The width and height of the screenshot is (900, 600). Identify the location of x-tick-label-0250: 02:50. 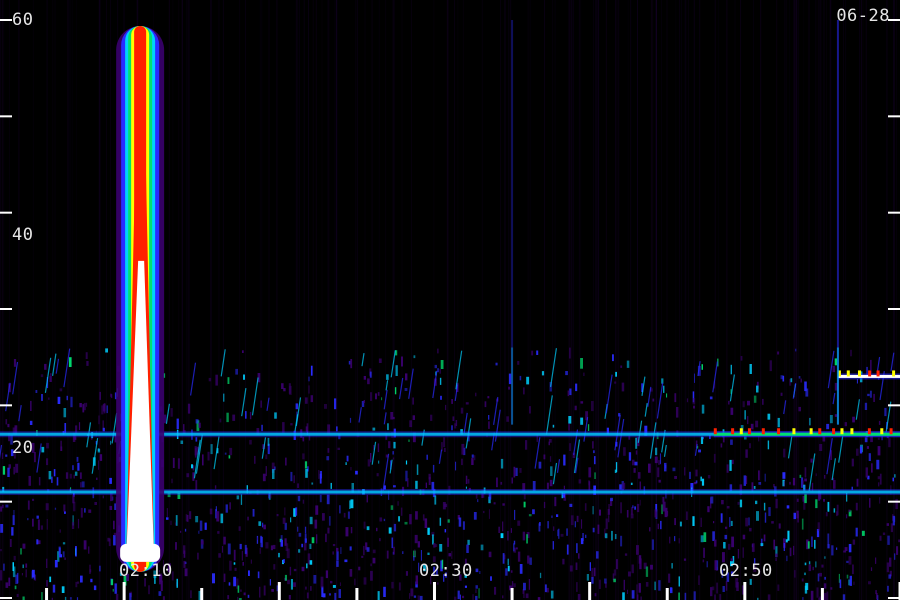
(746, 571).